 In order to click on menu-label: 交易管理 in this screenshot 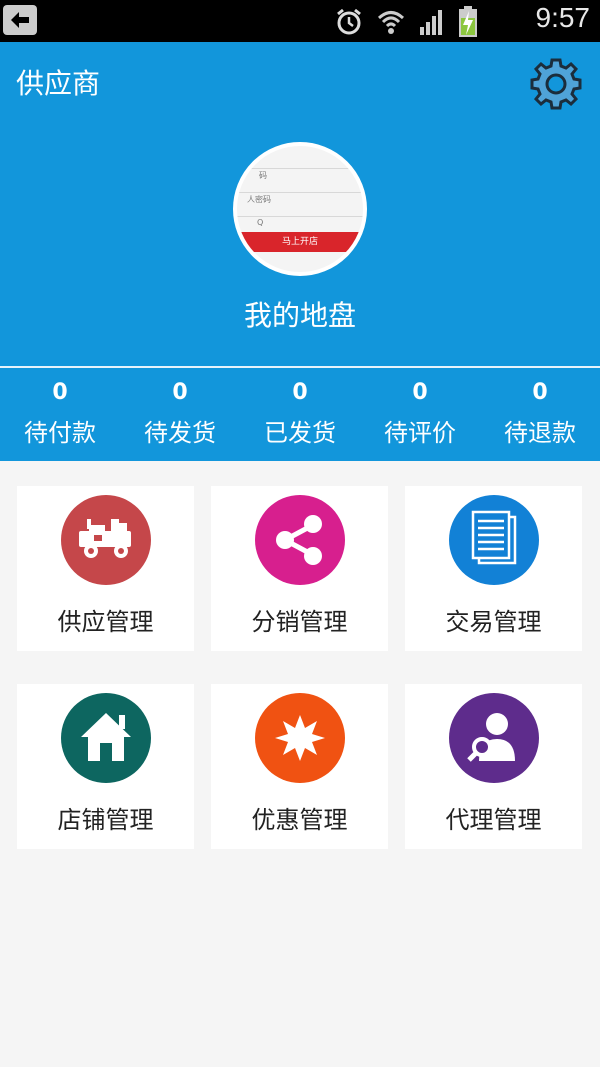, I will do `click(493, 622)`.